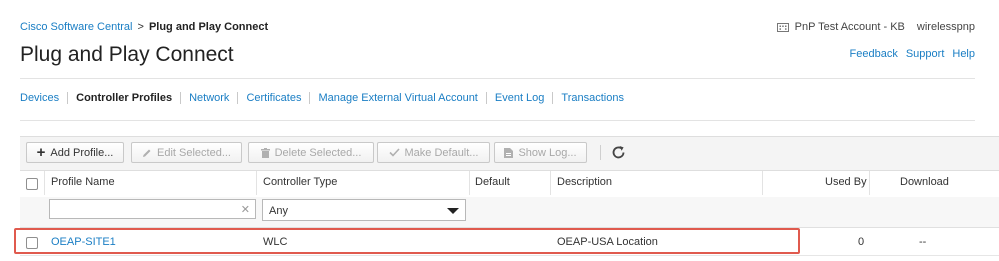 This screenshot has height=261, width=999. I want to click on tab-manage-external-virtual-account: Manage External Virtual Account, so click(397, 98).